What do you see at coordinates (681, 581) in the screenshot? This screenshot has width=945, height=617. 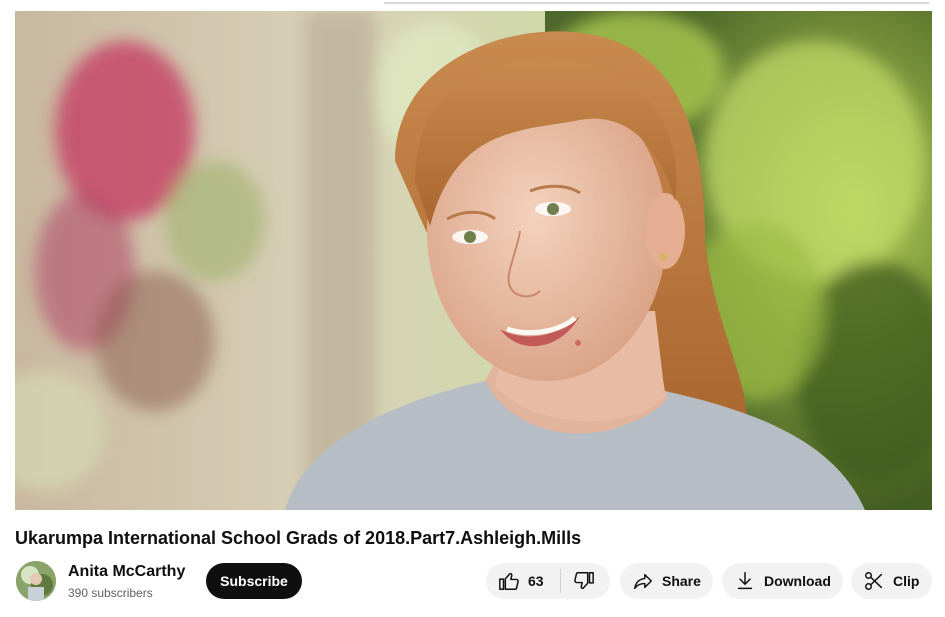 I see `share-label: Share` at bounding box center [681, 581].